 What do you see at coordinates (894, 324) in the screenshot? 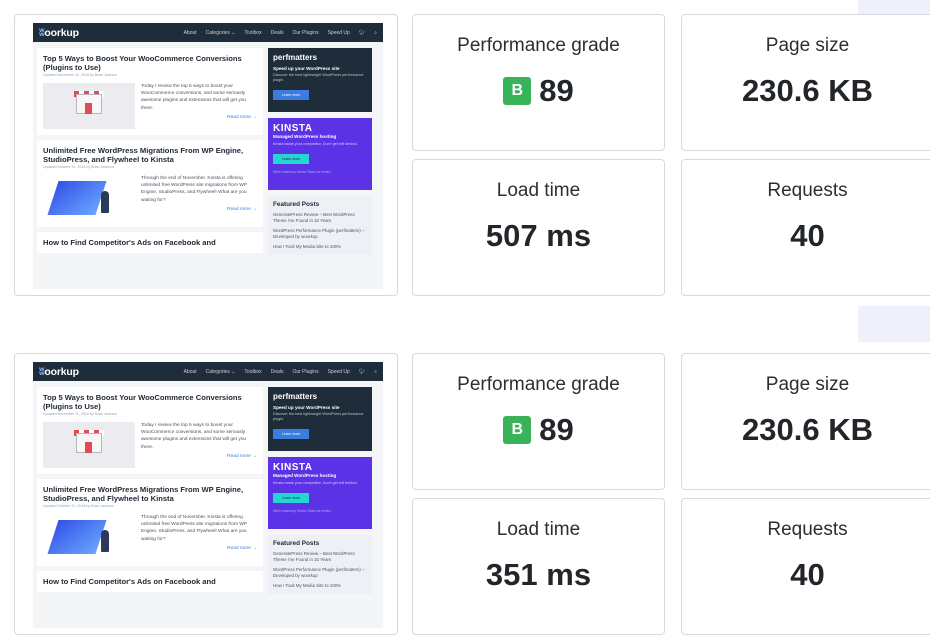
I see `background-accent-middle` at bounding box center [894, 324].